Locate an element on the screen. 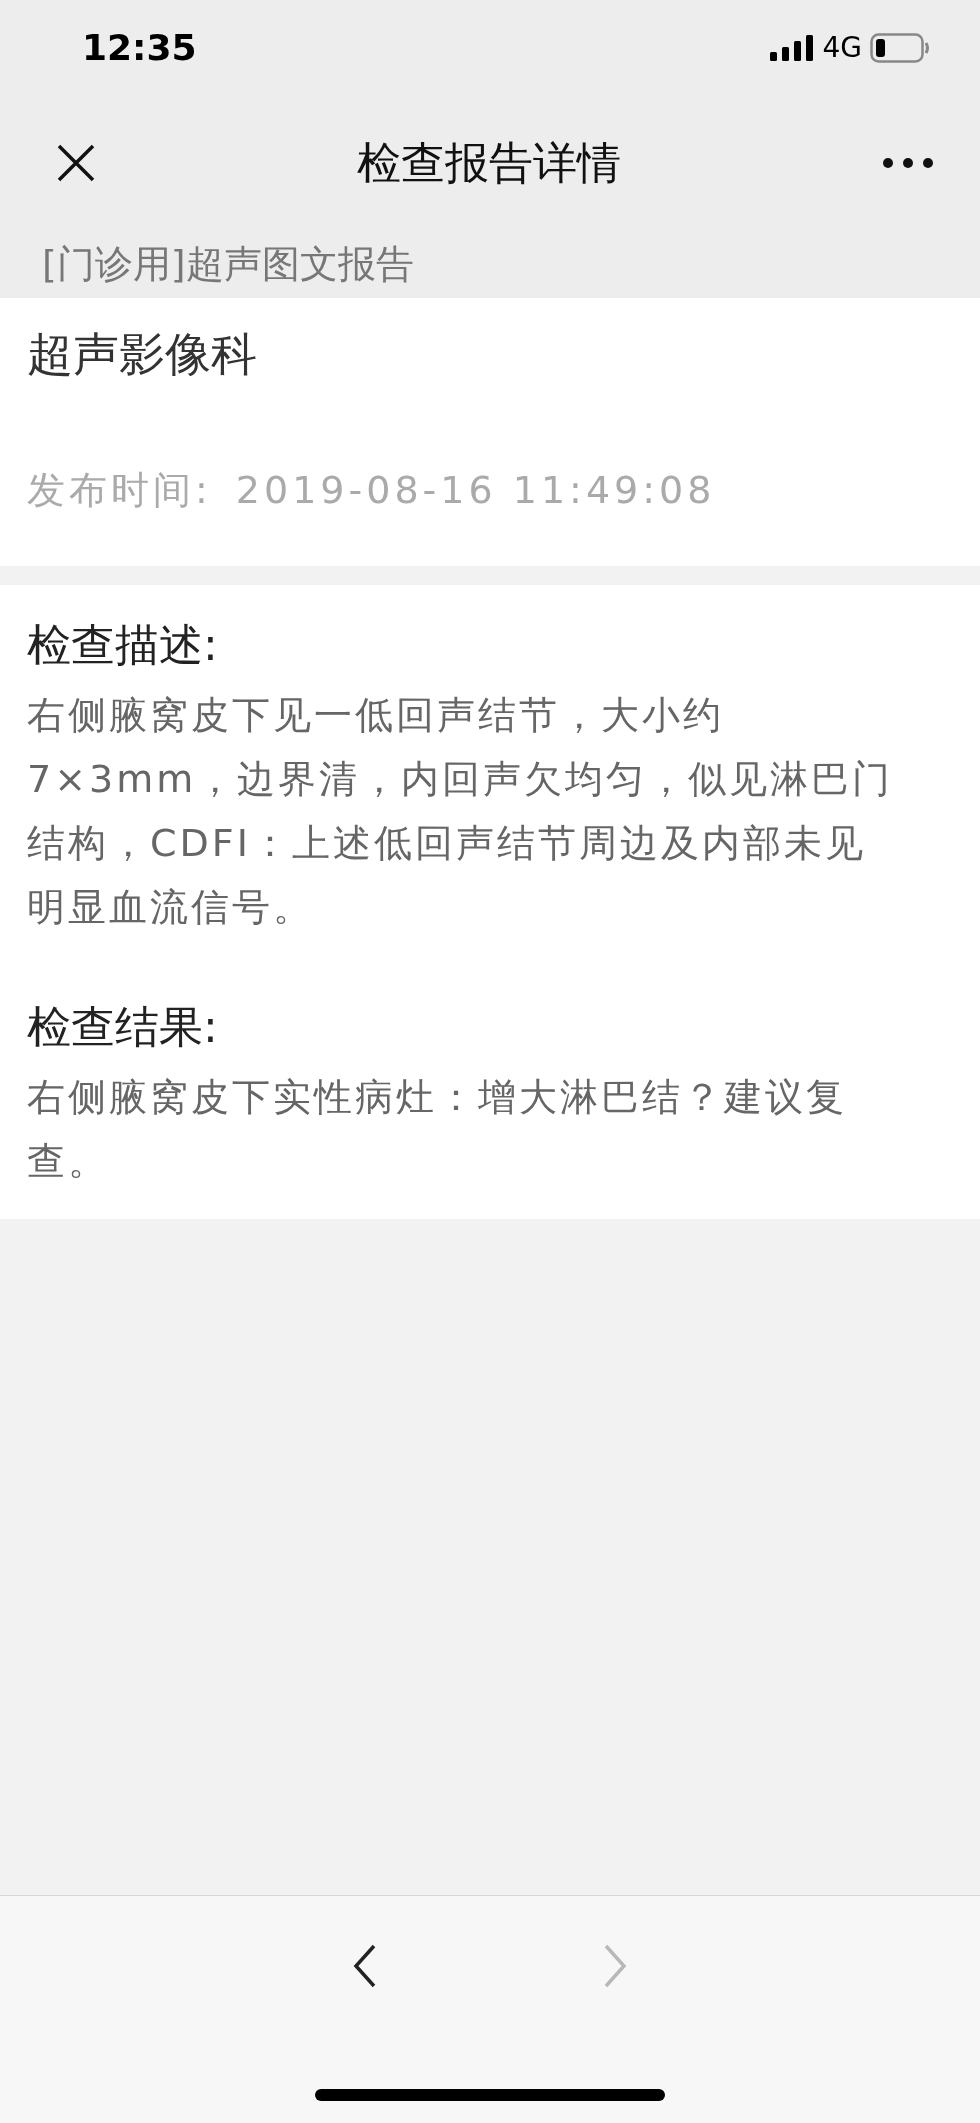  battery-icon is located at coordinates (900, 47).